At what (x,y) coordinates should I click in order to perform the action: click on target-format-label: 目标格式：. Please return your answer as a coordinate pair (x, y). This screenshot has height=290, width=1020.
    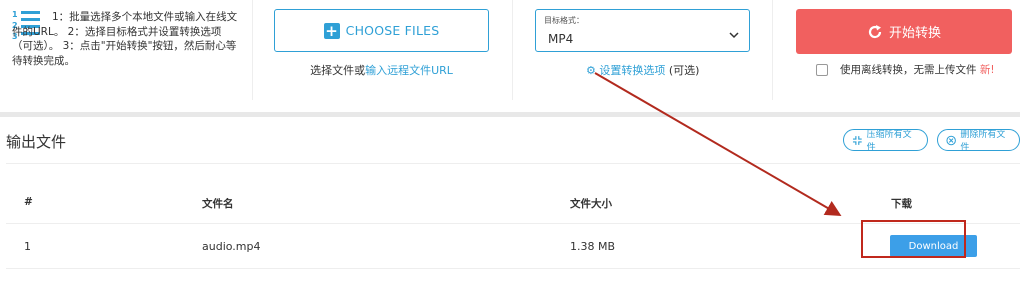
    Looking at the image, I should click on (564, 20).